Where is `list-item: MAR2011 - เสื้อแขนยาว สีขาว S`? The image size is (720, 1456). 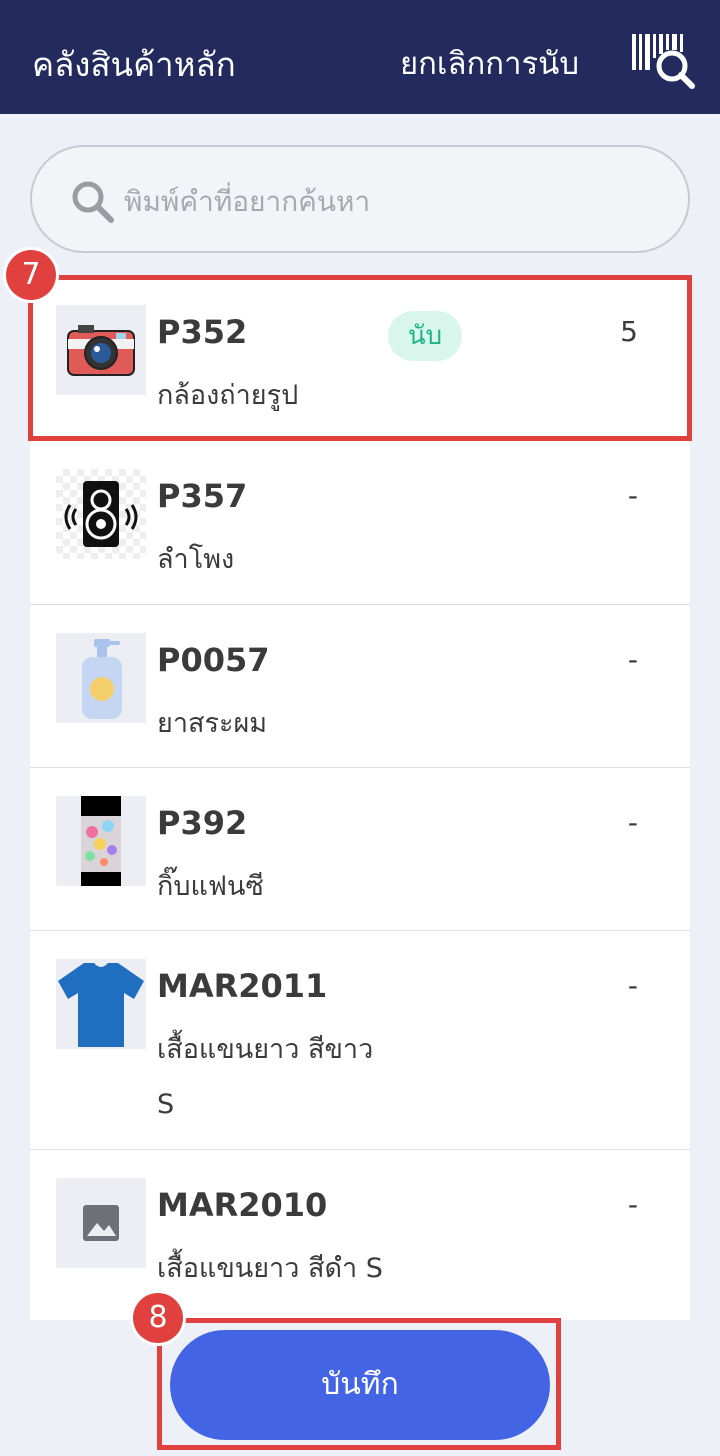 list-item: MAR2011 - เสื้อแขนยาว สีขาว S is located at coordinates (360, 1040).